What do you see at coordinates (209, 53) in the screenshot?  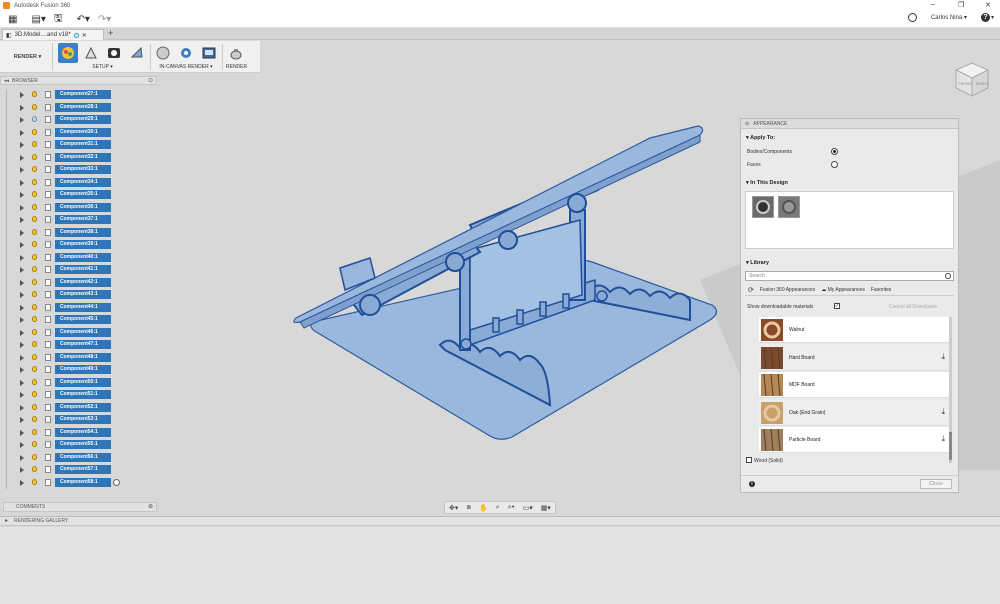 I see `capture-image-icon` at bounding box center [209, 53].